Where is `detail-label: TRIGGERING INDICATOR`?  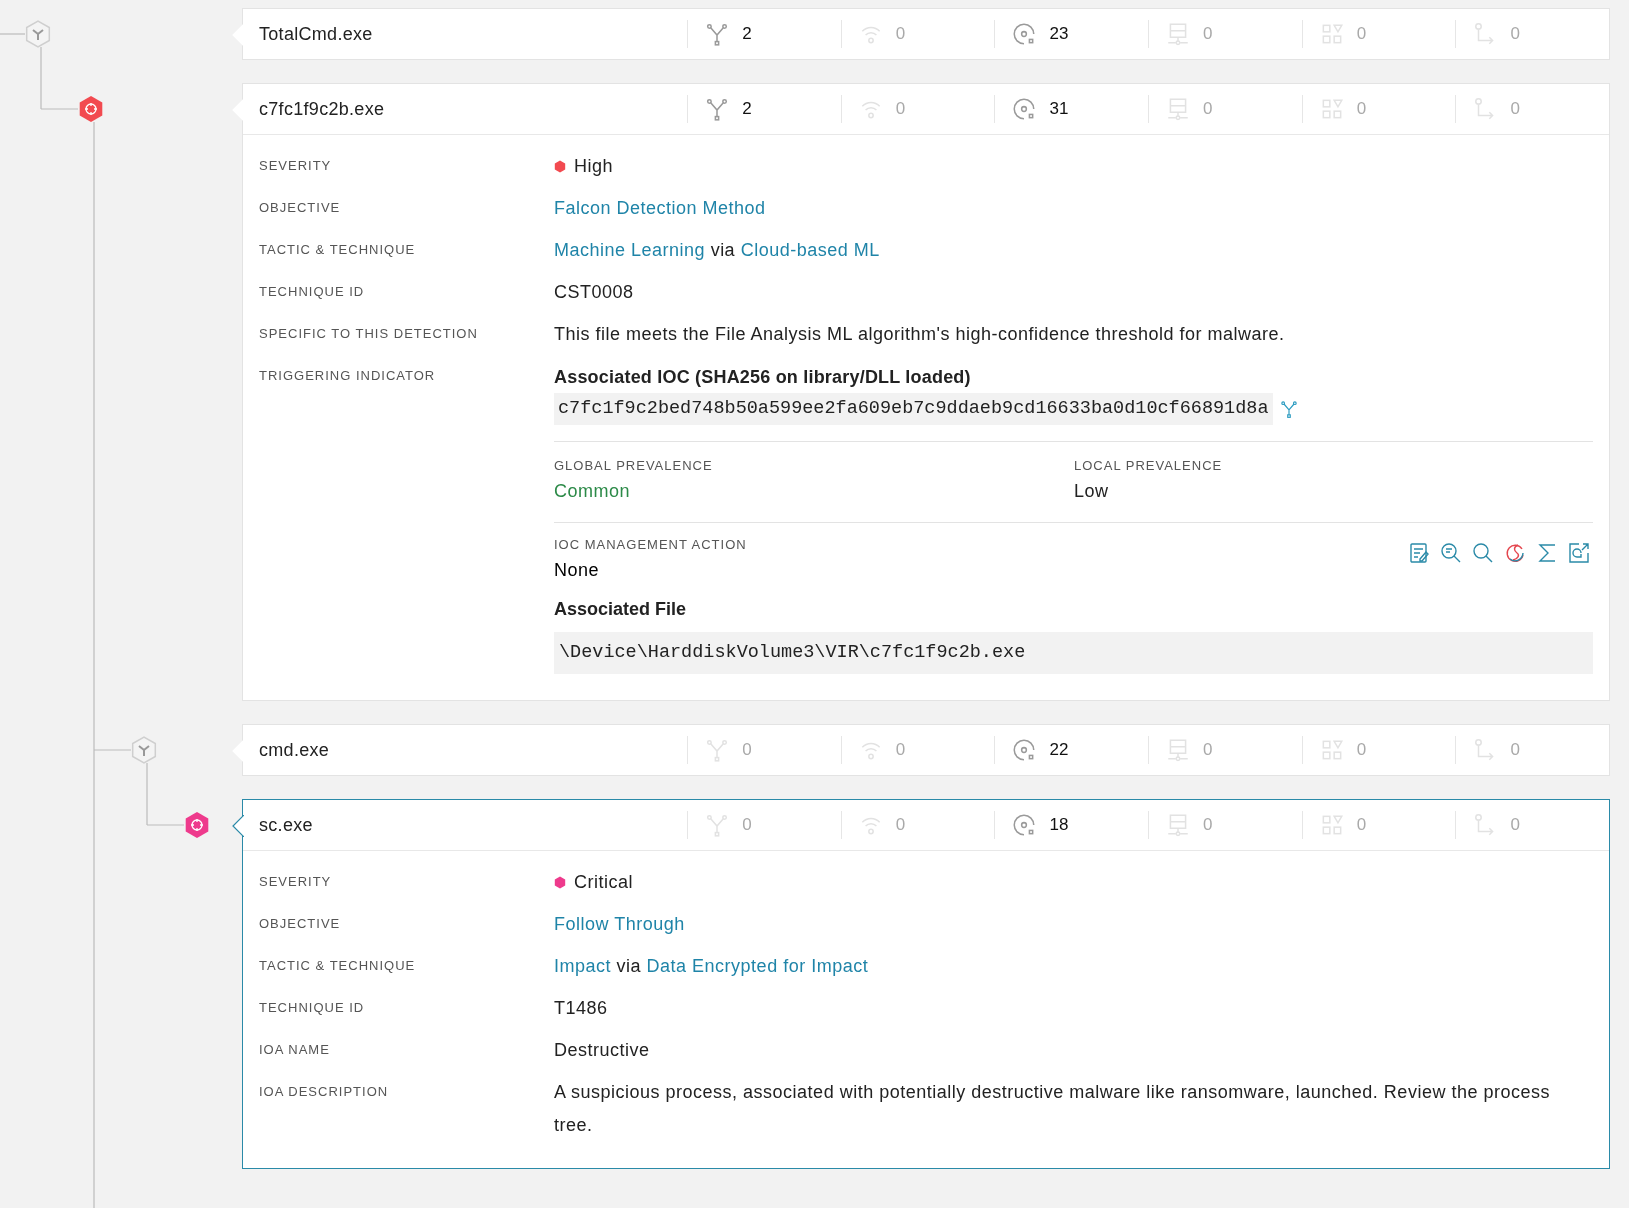 detail-label: TRIGGERING INDICATOR is located at coordinates (348, 376).